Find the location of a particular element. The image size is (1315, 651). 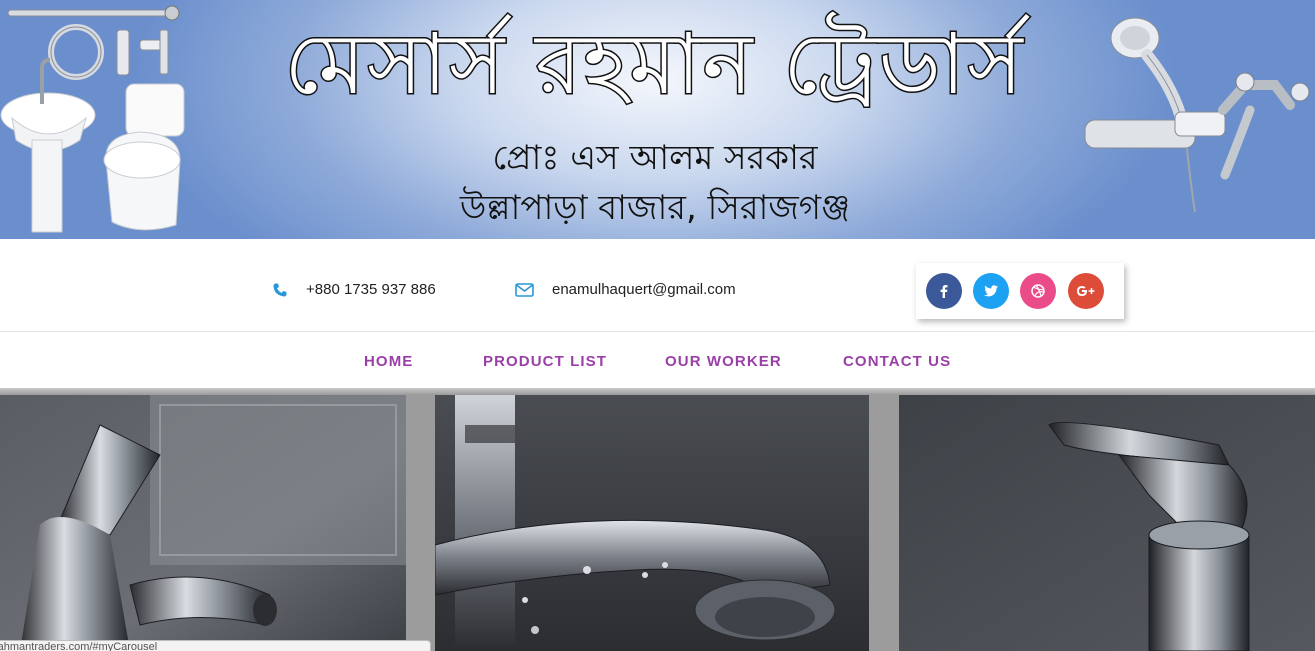

status-url-text: rahmantraders.com/#myCarousel is located at coordinates (79, 646).